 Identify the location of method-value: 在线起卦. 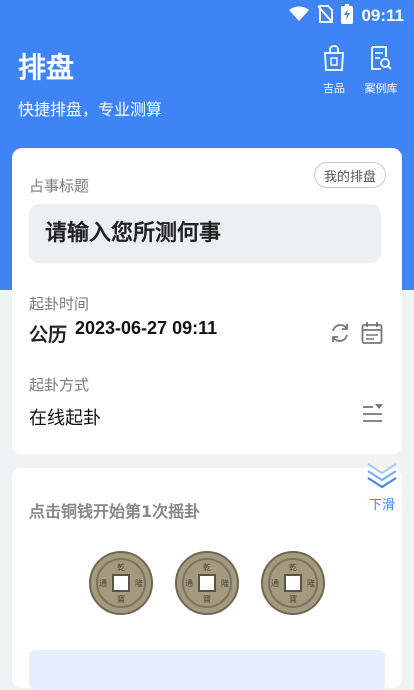
(65, 417).